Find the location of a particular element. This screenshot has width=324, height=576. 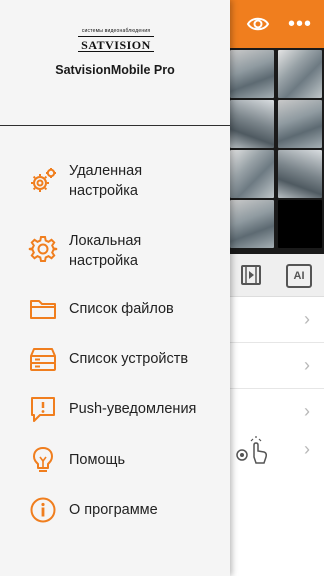

menu-label-local-settings-line1: Локальная is located at coordinates (105, 241).